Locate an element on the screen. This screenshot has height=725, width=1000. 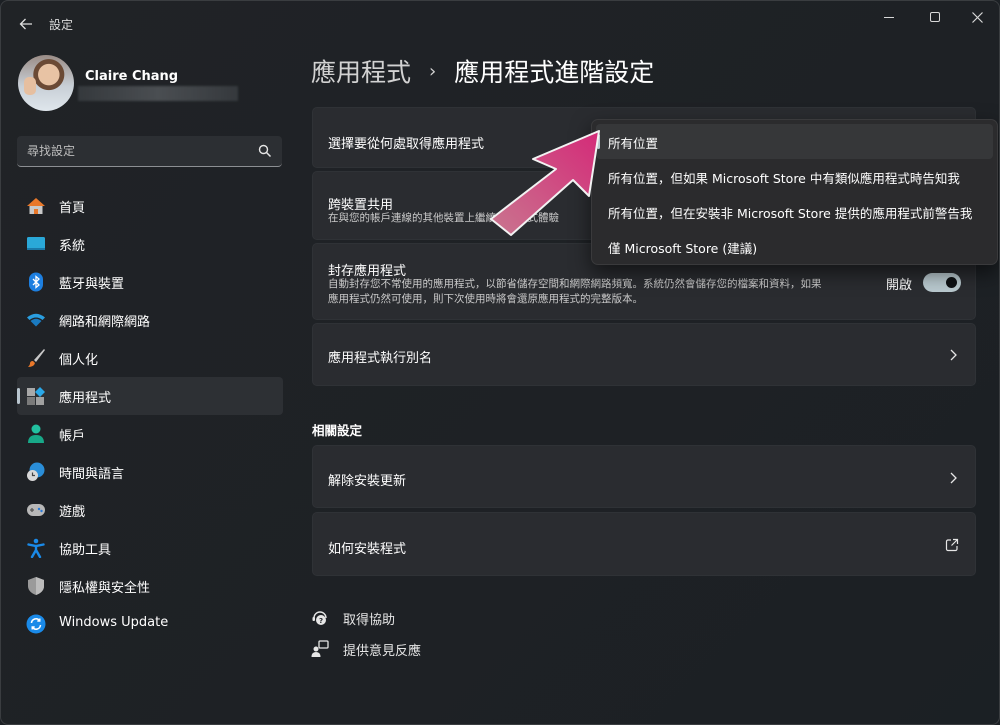
help-chat-icon: ? is located at coordinates (320, 618).